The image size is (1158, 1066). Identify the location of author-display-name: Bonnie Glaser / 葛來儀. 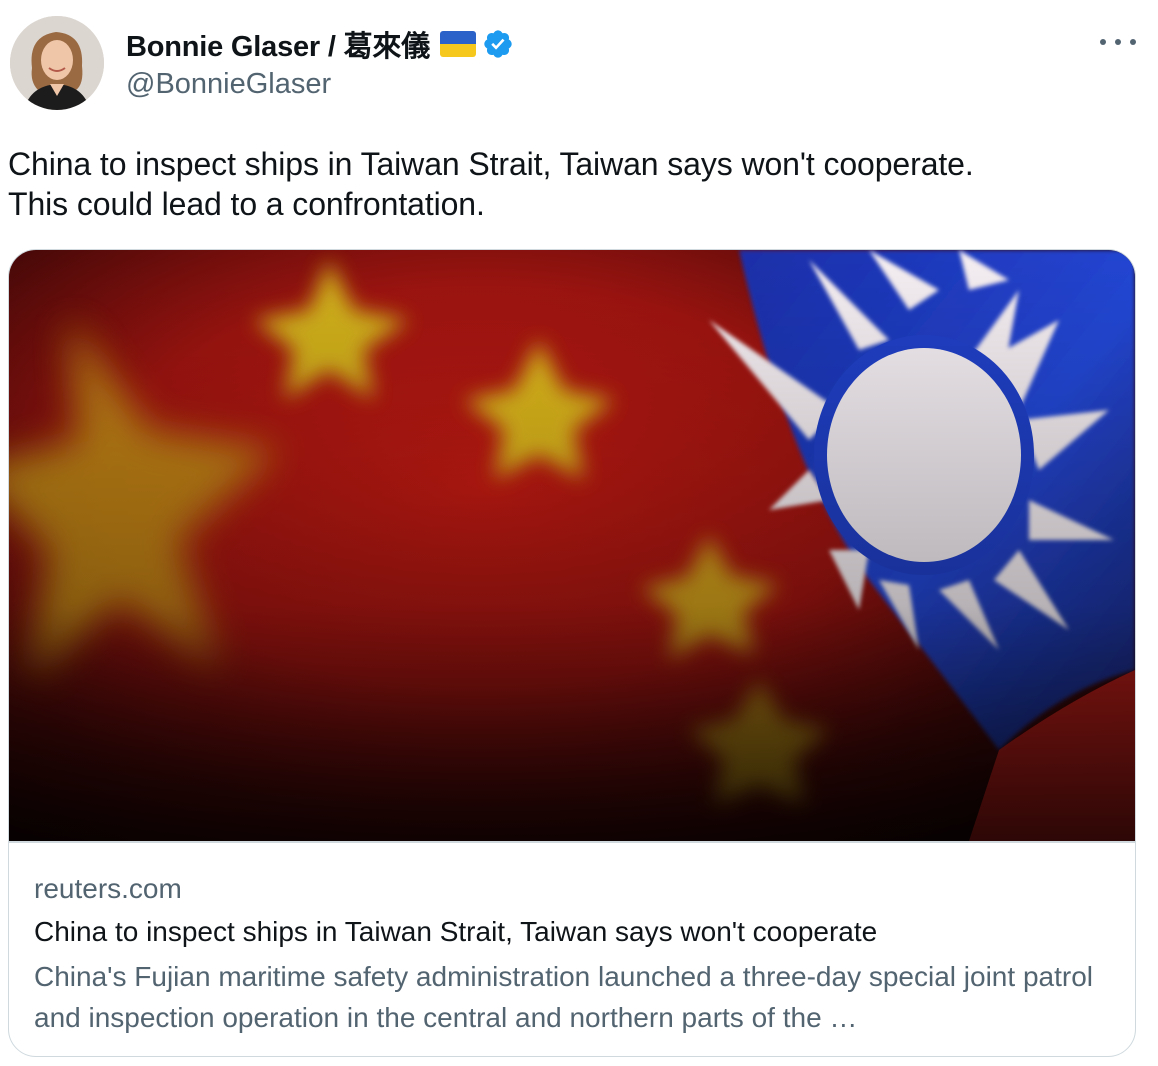
(278, 44).